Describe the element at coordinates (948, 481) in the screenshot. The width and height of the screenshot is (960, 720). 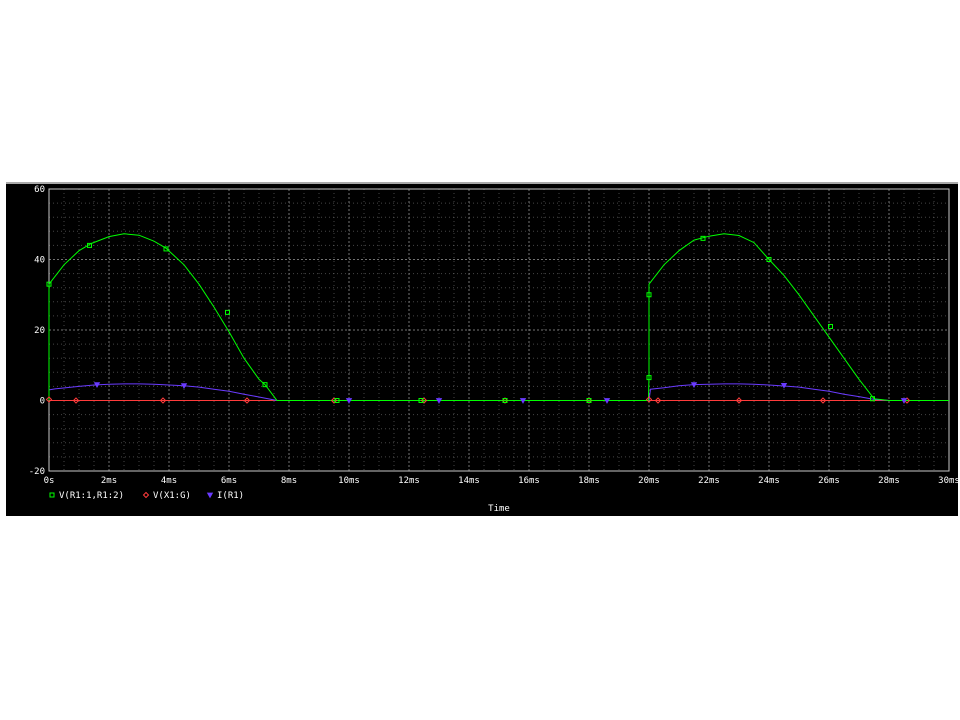
I see `x-tick-label: 30ms` at that location.